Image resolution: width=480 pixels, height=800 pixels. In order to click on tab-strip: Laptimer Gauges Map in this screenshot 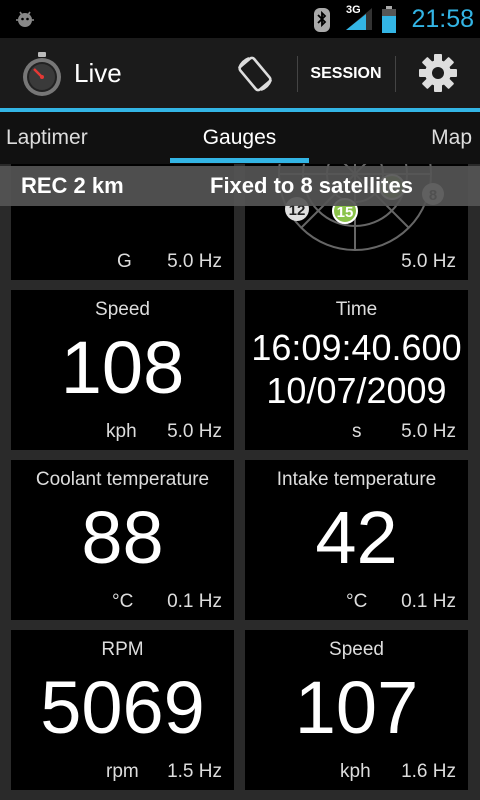, I will do `click(240, 138)`.